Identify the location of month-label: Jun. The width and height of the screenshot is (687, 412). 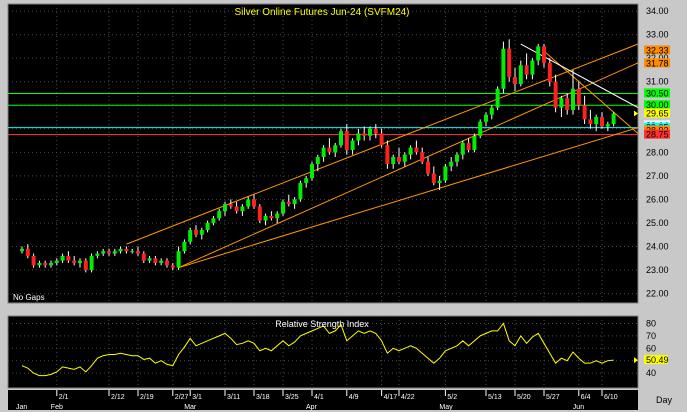
(578, 407).